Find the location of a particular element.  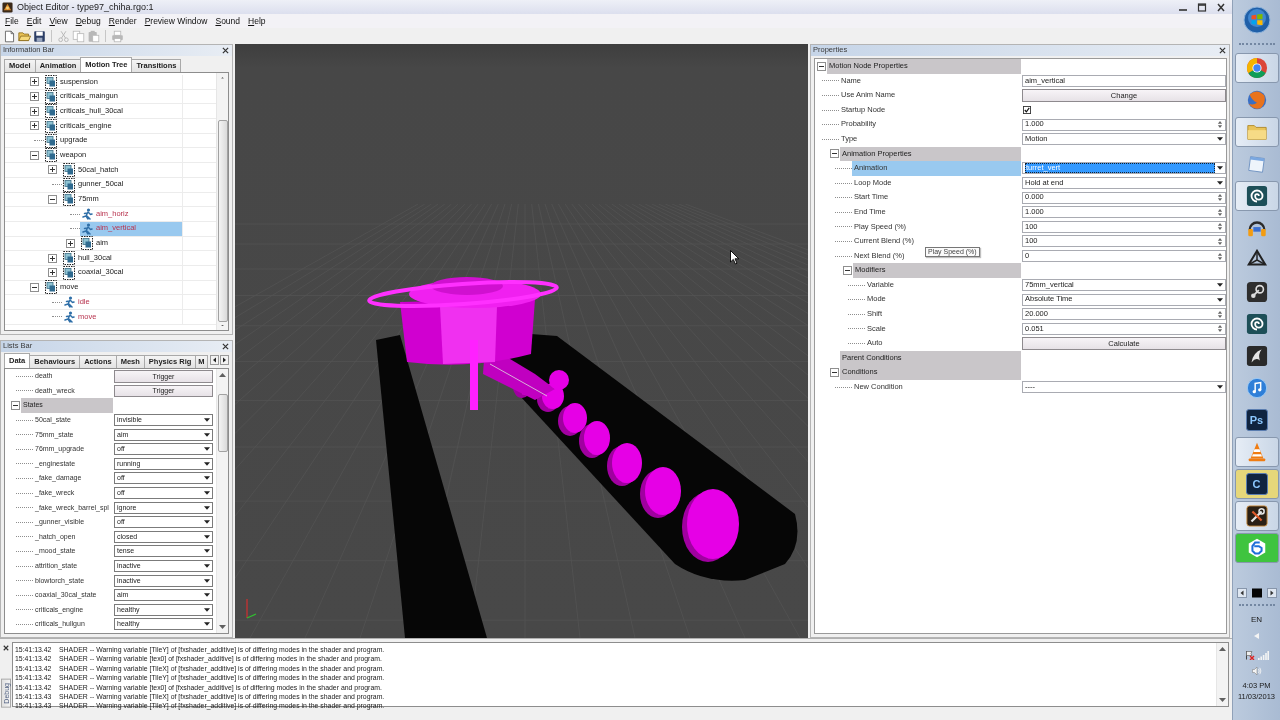

tab-scroll-left-icon is located at coordinates (214, 360).